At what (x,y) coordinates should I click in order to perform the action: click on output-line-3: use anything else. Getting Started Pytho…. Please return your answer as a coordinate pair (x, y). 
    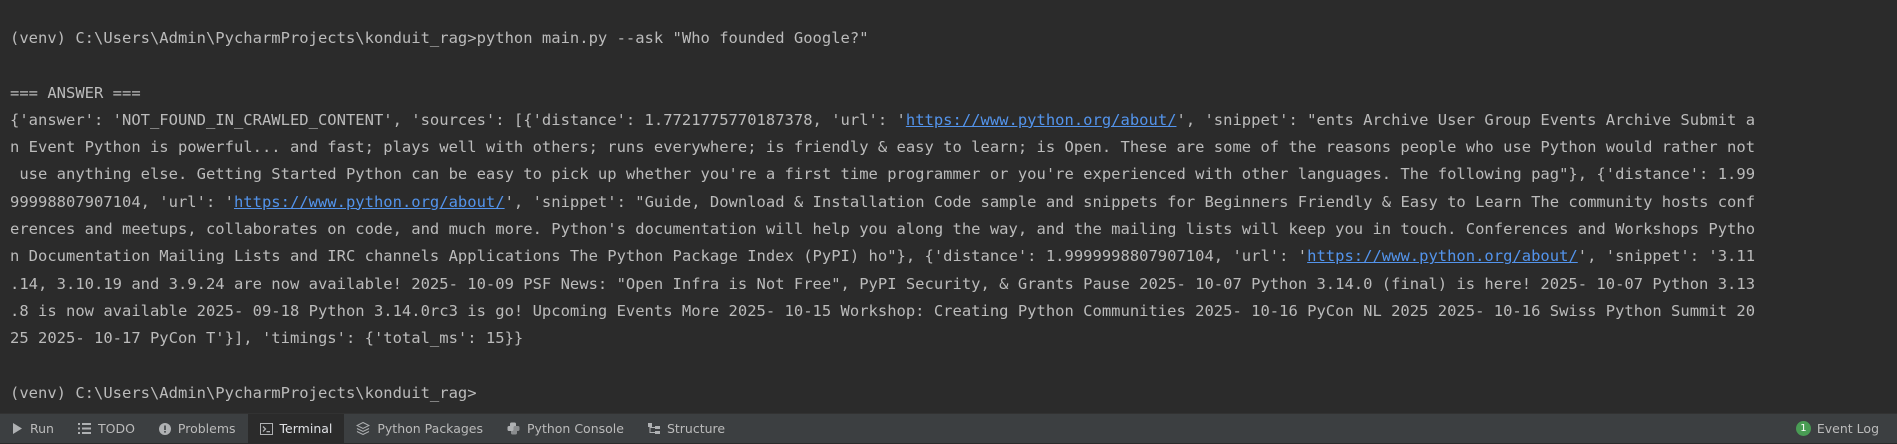
    Looking at the image, I should click on (883, 174).